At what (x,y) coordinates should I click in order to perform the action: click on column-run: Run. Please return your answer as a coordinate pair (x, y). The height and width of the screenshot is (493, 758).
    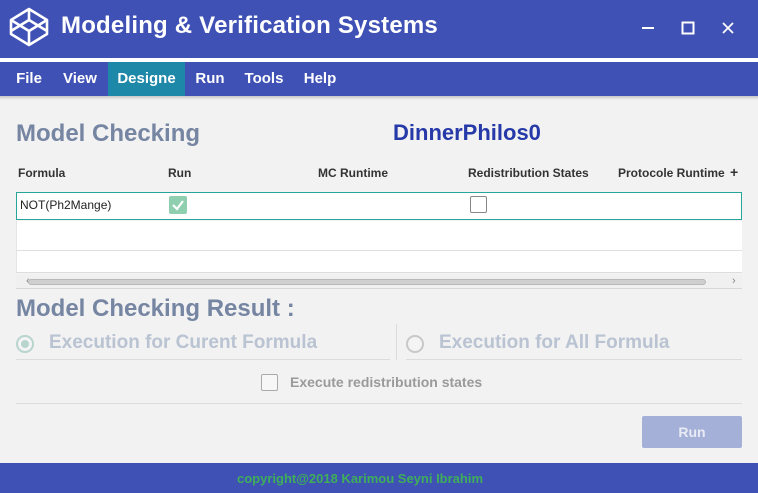
    Looking at the image, I should click on (179, 173).